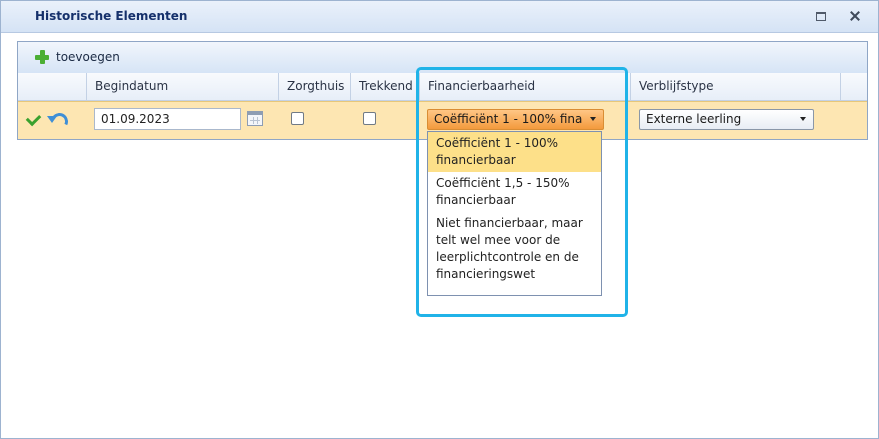  What do you see at coordinates (167, 119) in the screenshot?
I see `begindatum-input` at bounding box center [167, 119].